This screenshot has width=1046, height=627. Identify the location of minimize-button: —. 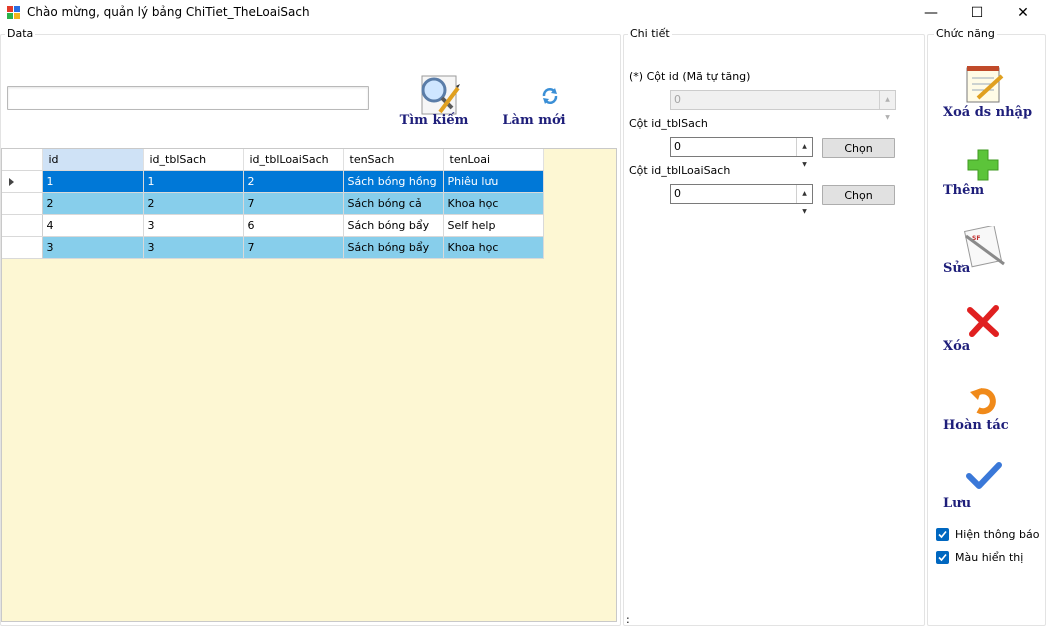
(931, 13).